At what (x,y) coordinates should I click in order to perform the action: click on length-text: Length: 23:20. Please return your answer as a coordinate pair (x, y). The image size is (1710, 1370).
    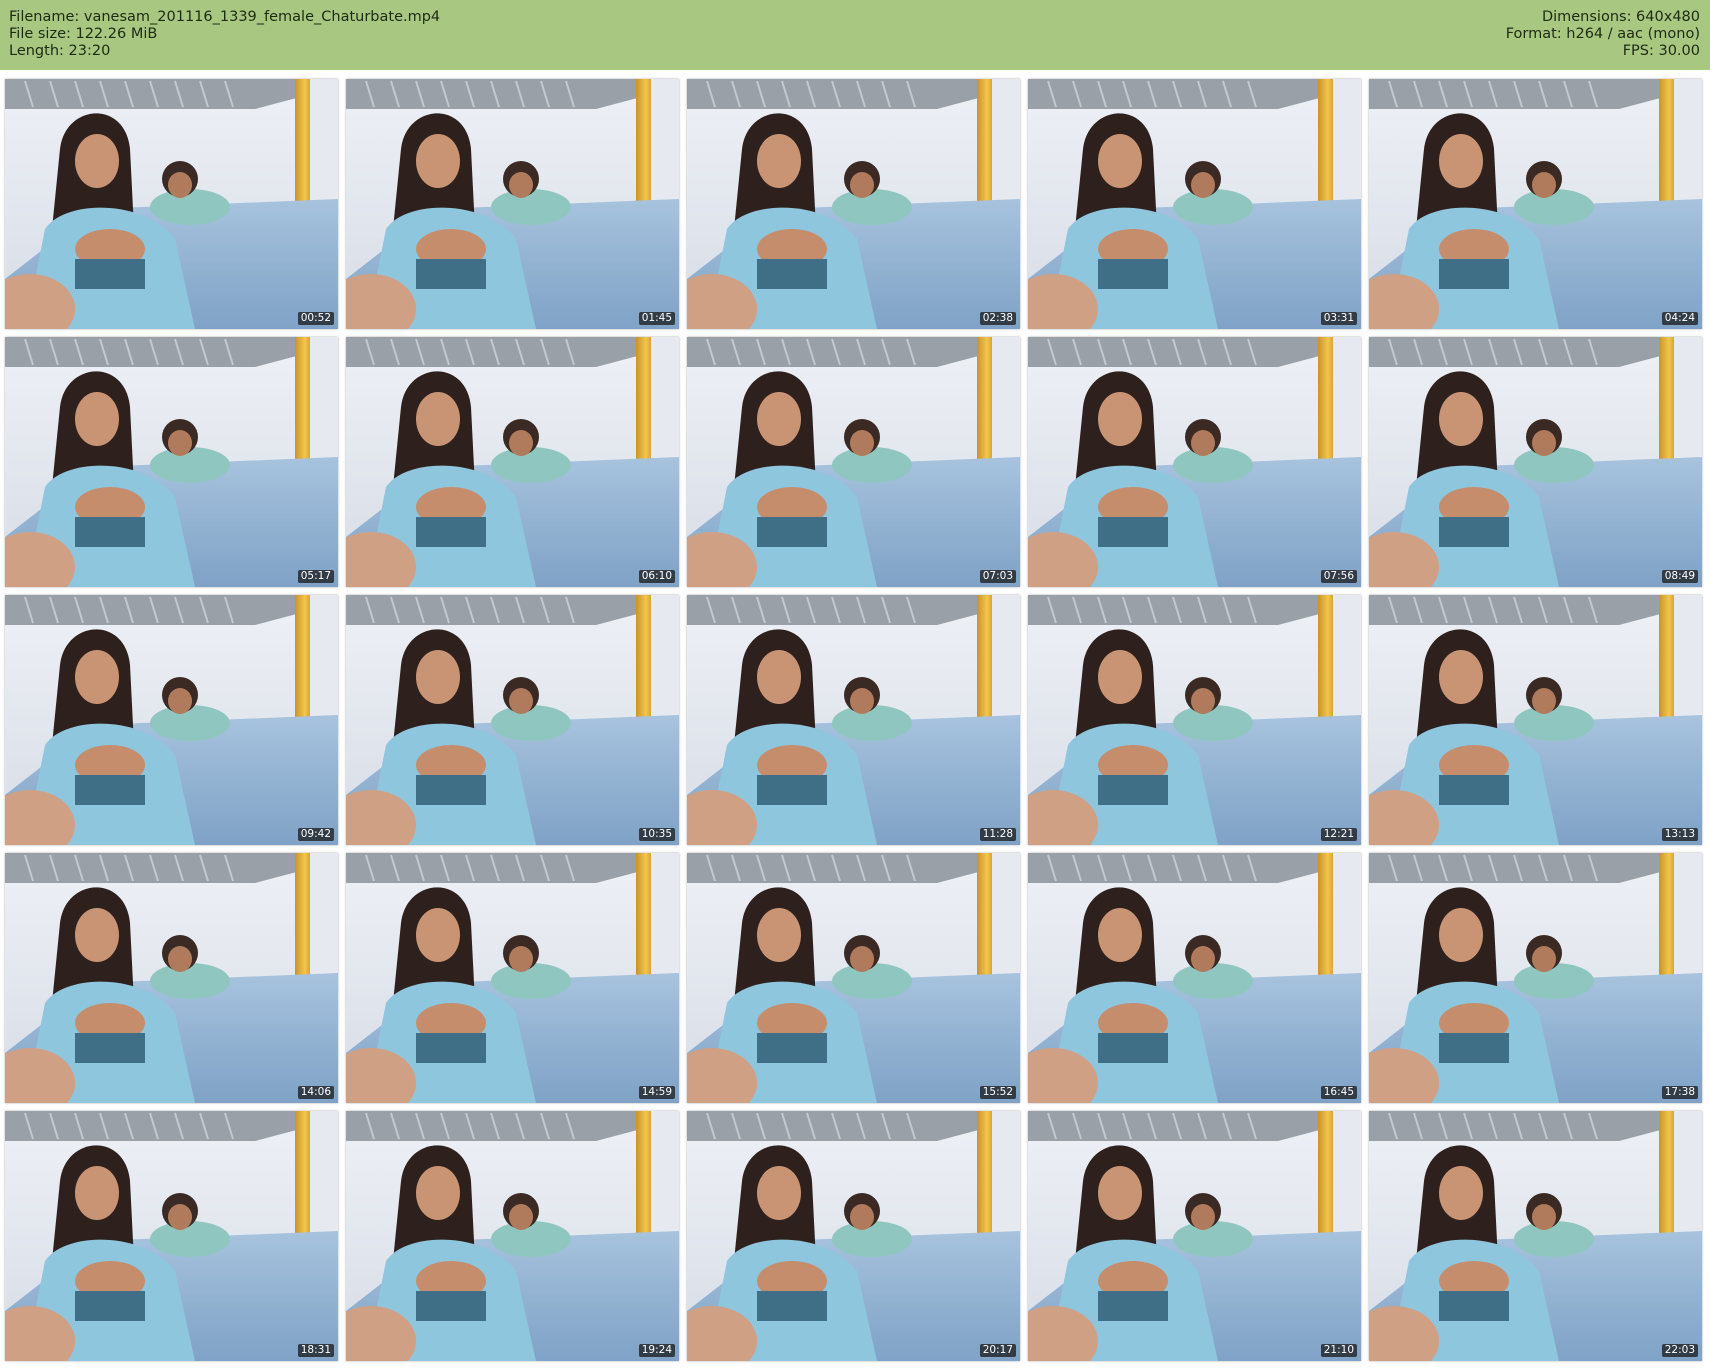
    Looking at the image, I should click on (60, 51).